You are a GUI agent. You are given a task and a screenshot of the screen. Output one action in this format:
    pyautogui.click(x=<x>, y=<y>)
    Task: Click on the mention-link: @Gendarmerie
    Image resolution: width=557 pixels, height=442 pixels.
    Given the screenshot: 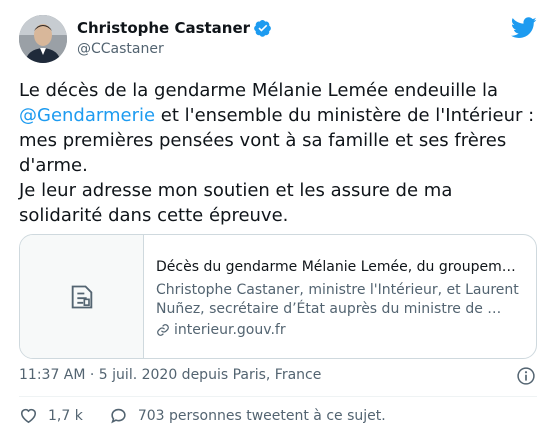 What is the action you would take?
    pyautogui.click(x=87, y=115)
    